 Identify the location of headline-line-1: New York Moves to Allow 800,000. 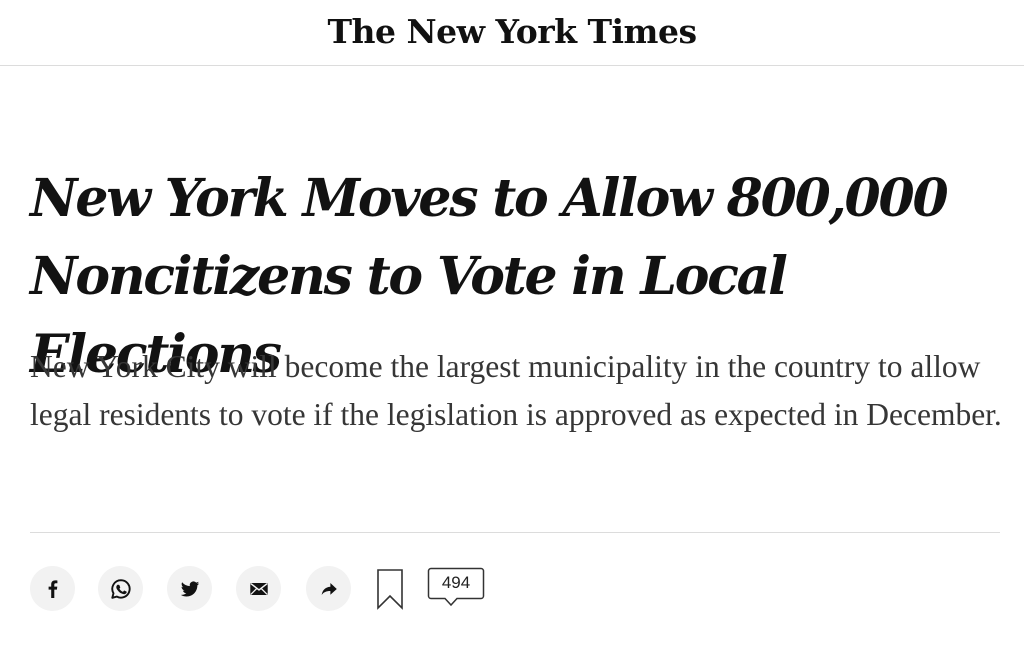
(489, 198).